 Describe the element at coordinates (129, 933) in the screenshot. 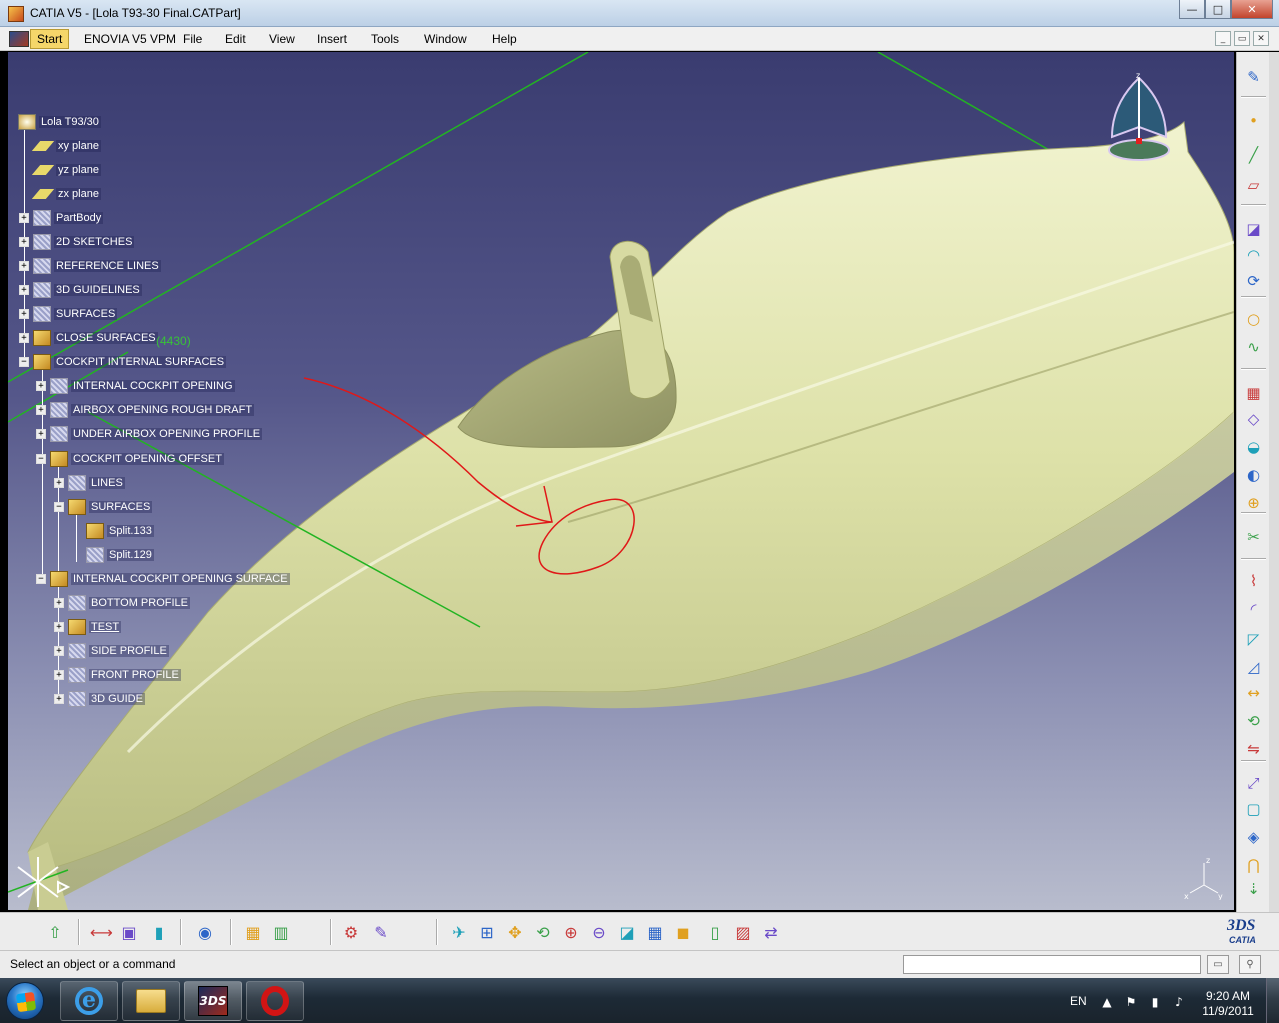

I see `inertia-icon: ▣` at that location.